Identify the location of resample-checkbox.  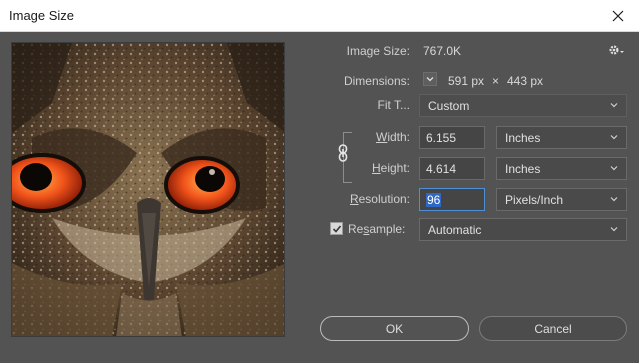
(336, 228).